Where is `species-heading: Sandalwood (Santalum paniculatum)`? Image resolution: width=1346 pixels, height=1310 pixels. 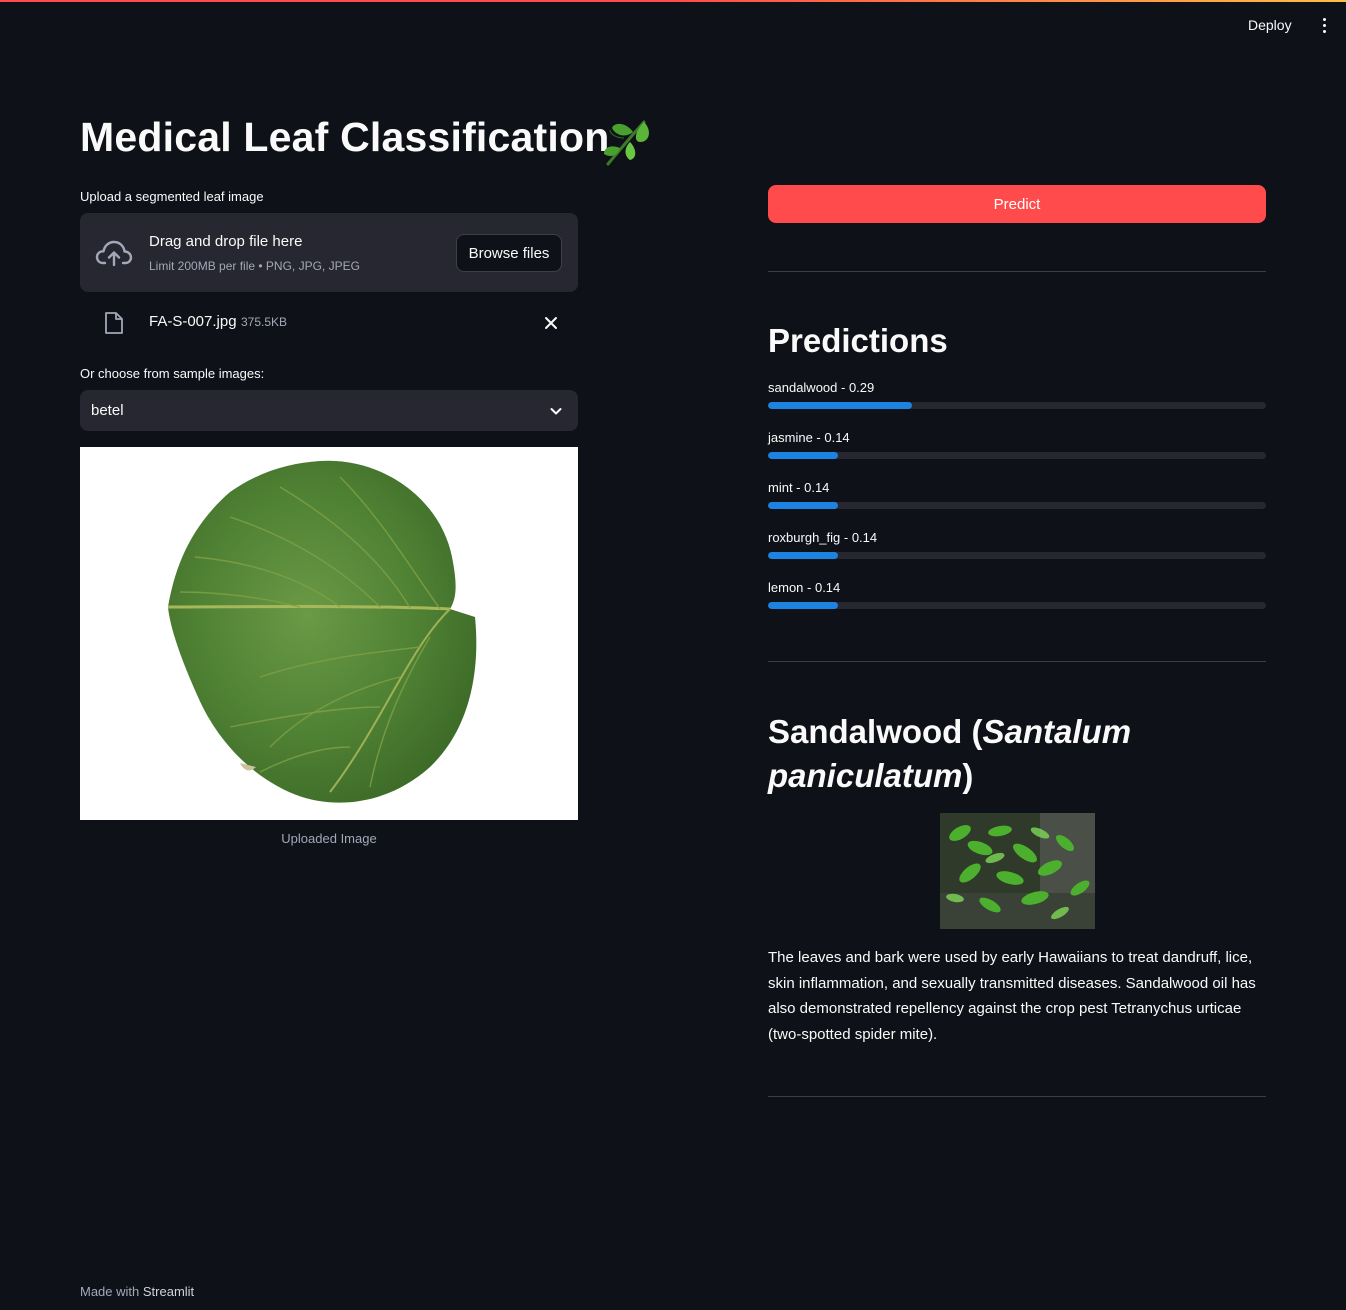
species-heading: Sandalwood (Santalum paniculatum) is located at coordinates (950, 753).